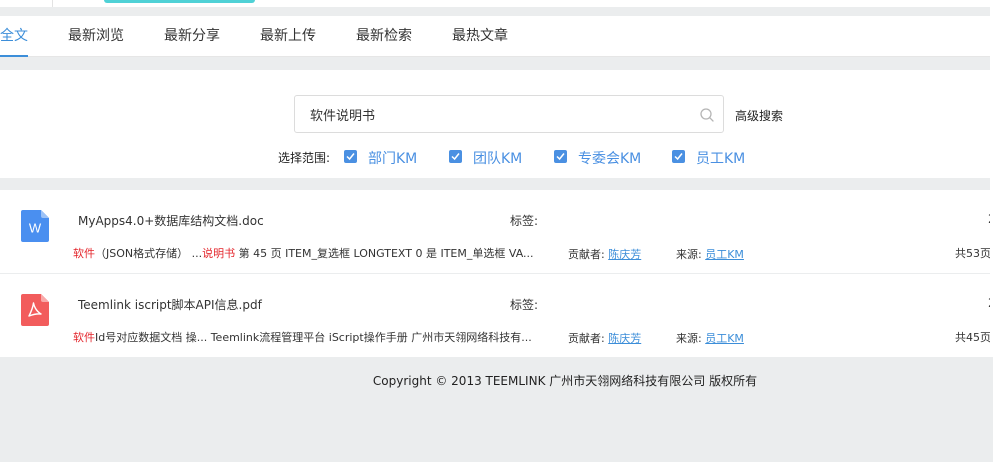 This screenshot has height=462, width=993. Describe the element at coordinates (288, 36) in the screenshot. I see `tab-recent-upload: 最新上传` at that location.